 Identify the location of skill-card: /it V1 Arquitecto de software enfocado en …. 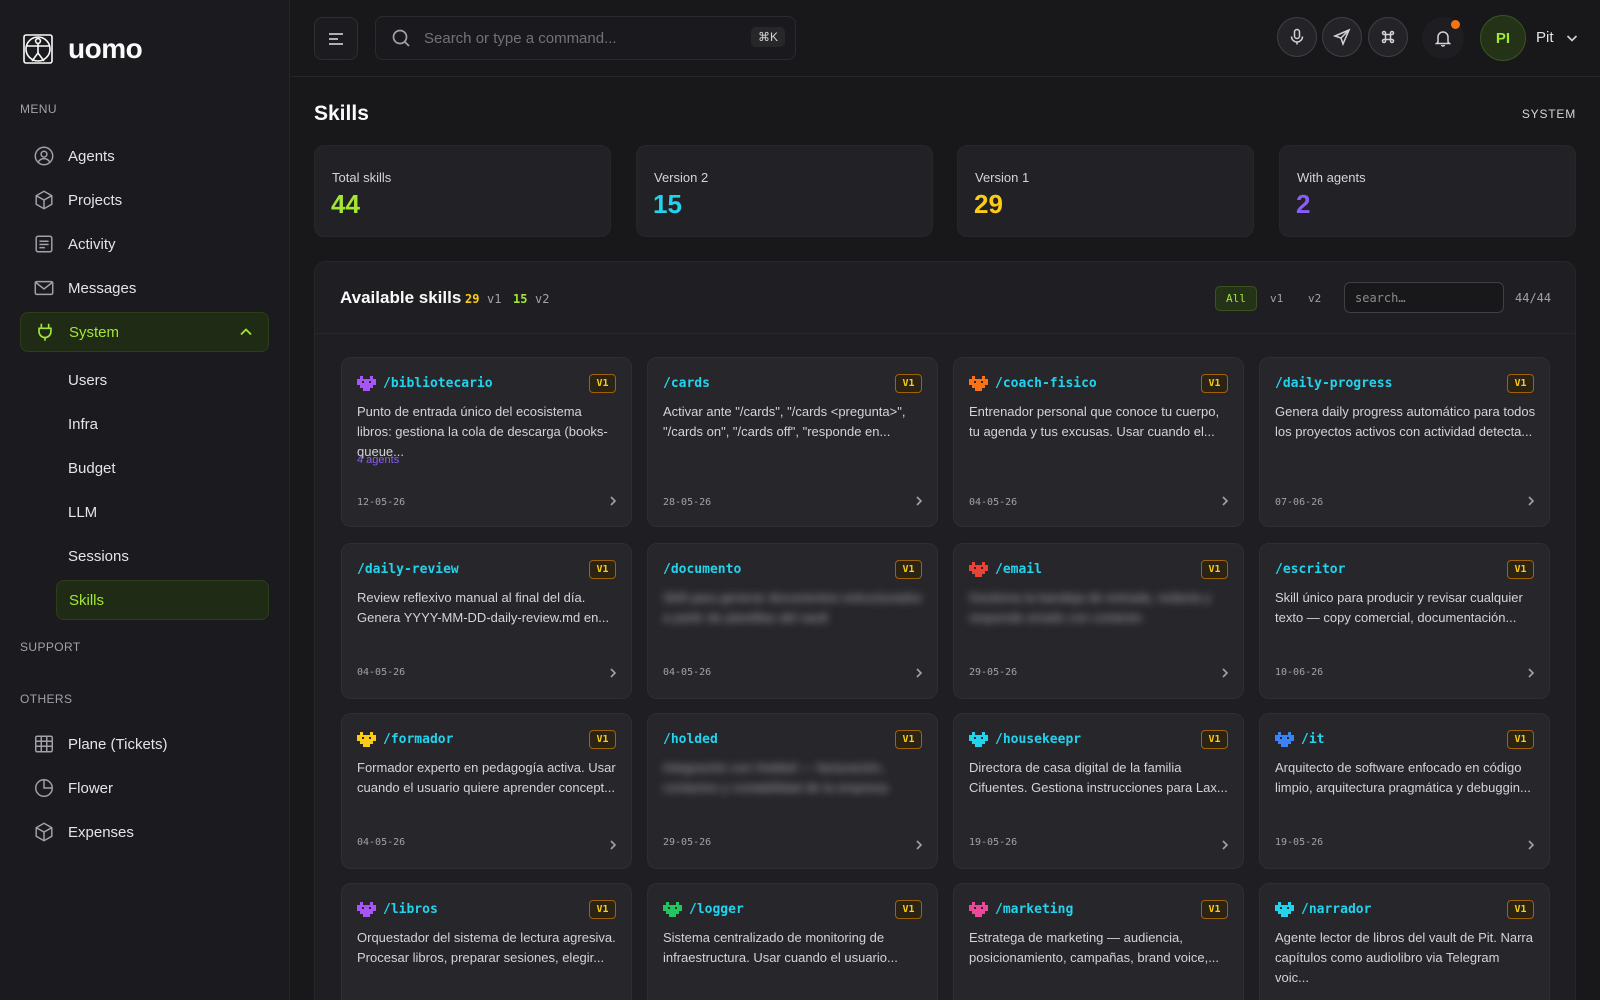
(1404, 791).